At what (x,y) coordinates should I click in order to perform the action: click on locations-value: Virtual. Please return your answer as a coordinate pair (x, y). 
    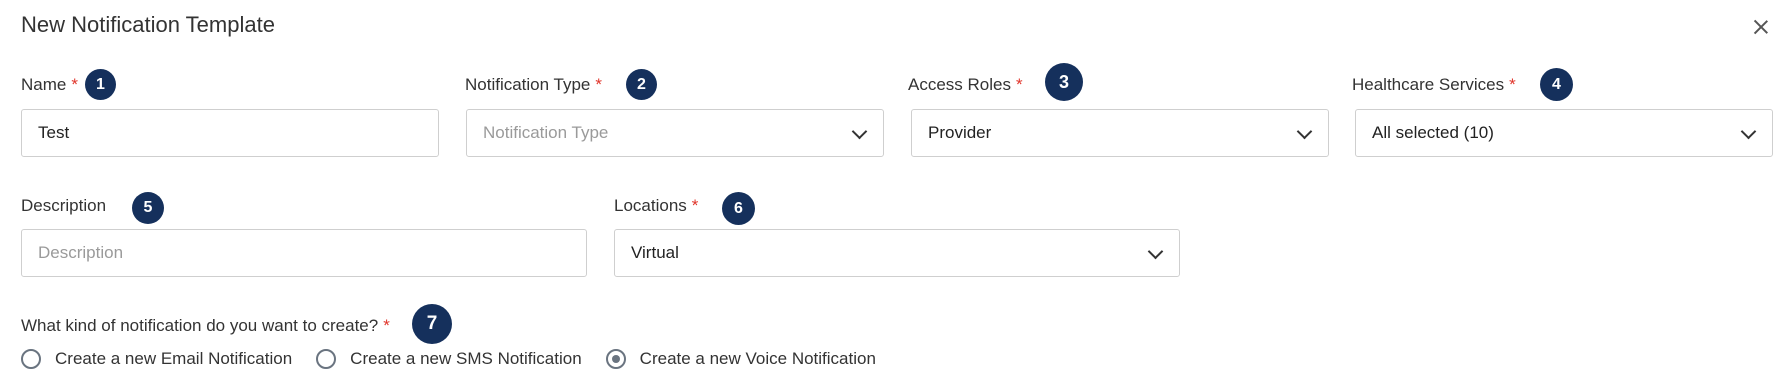
    Looking at the image, I should click on (655, 252).